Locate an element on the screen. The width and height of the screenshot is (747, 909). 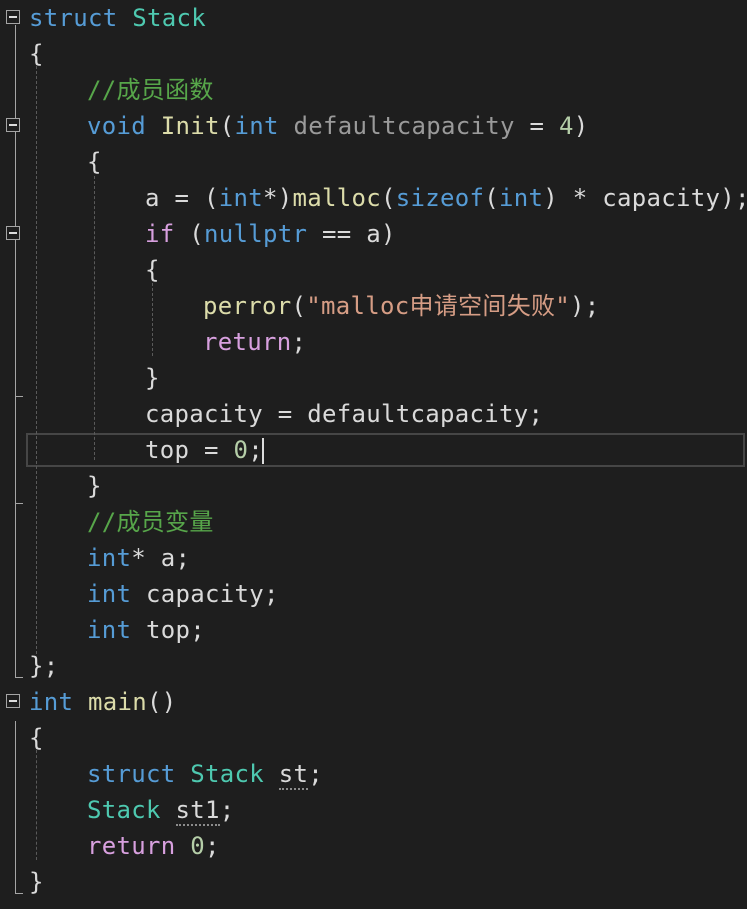
code-token-plain: capacity = defaultcapacity; is located at coordinates (344, 414).